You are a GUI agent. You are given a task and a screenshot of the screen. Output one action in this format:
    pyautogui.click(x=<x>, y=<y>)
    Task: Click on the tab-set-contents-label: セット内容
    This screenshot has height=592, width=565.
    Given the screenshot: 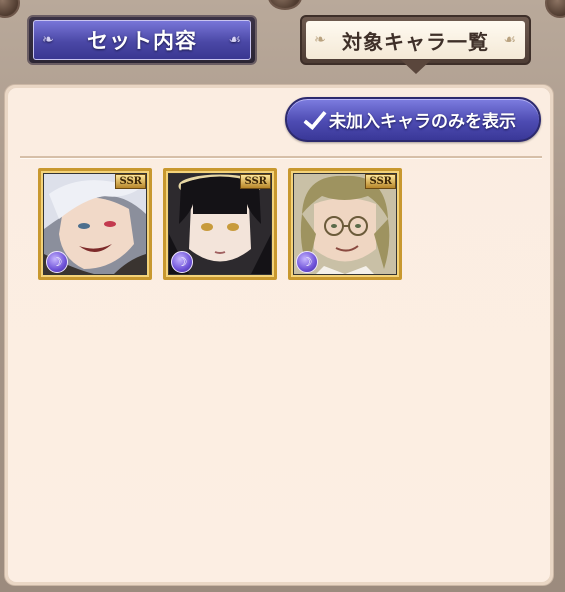 What is the action you would take?
    pyautogui.click(x=142, y=41)
    